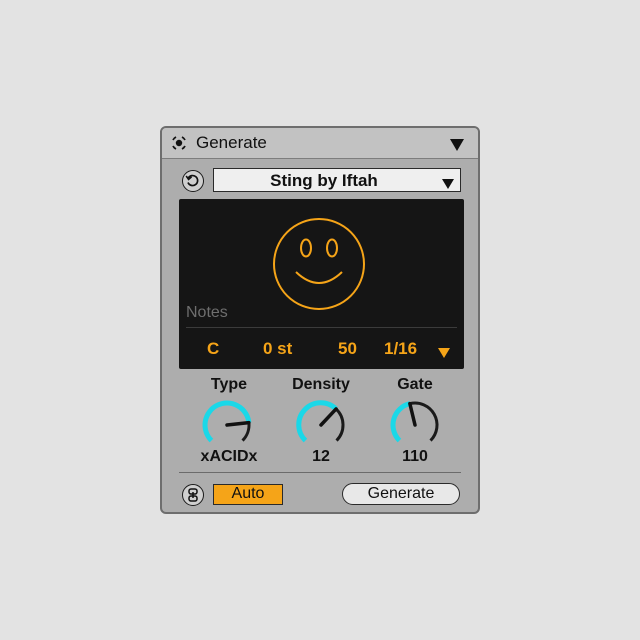  Describe the element at coordinates (321, 384) in the screenshot. I see `density-label: Density` at that location.